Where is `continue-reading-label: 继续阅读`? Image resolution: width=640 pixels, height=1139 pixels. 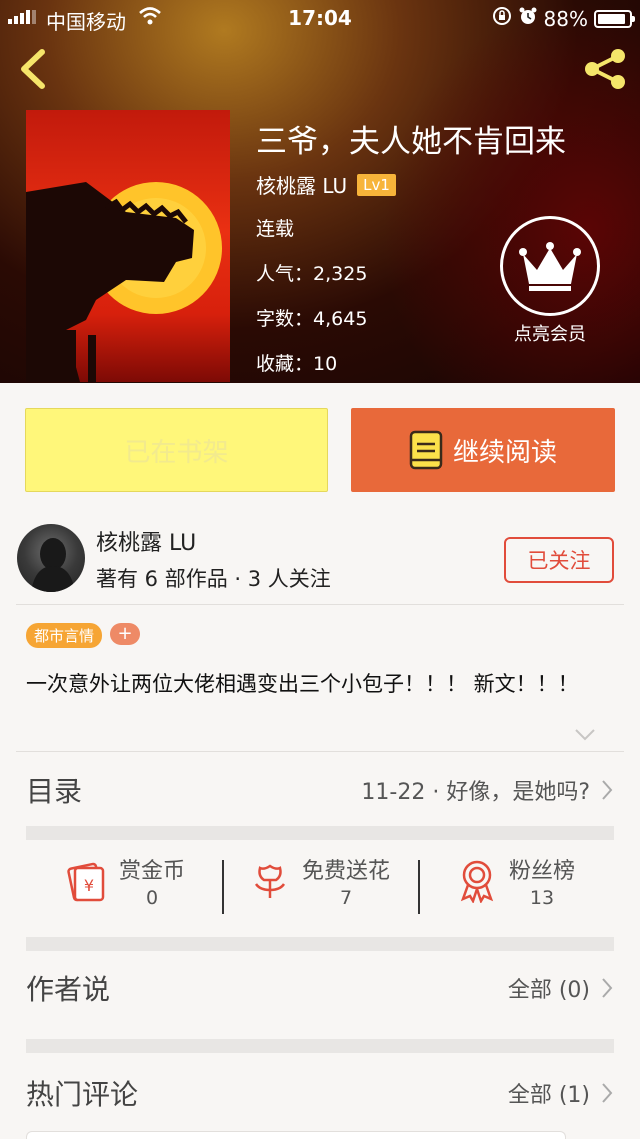
continue-reading-label: 继续阅读 is located at coordinates (504, 452).